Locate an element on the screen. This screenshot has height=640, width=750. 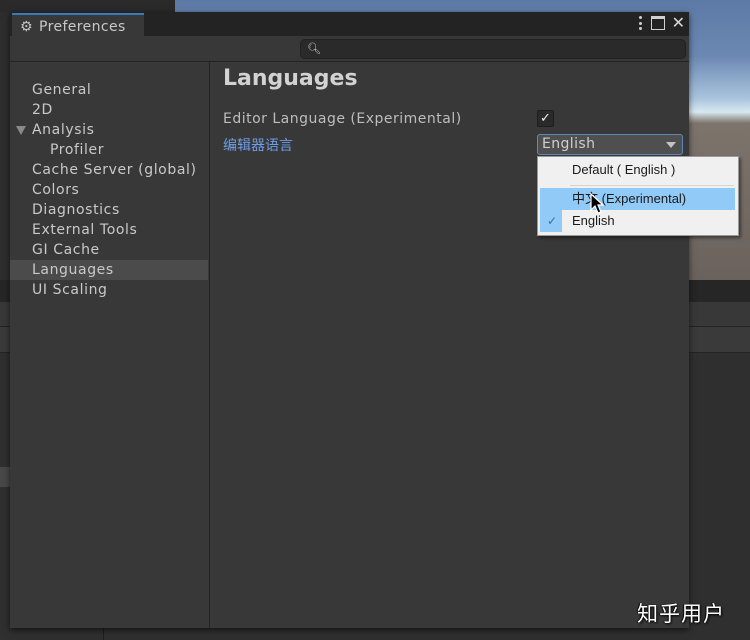
localized-language-label: 编辑器语言 is located at coordinates (258, 146).